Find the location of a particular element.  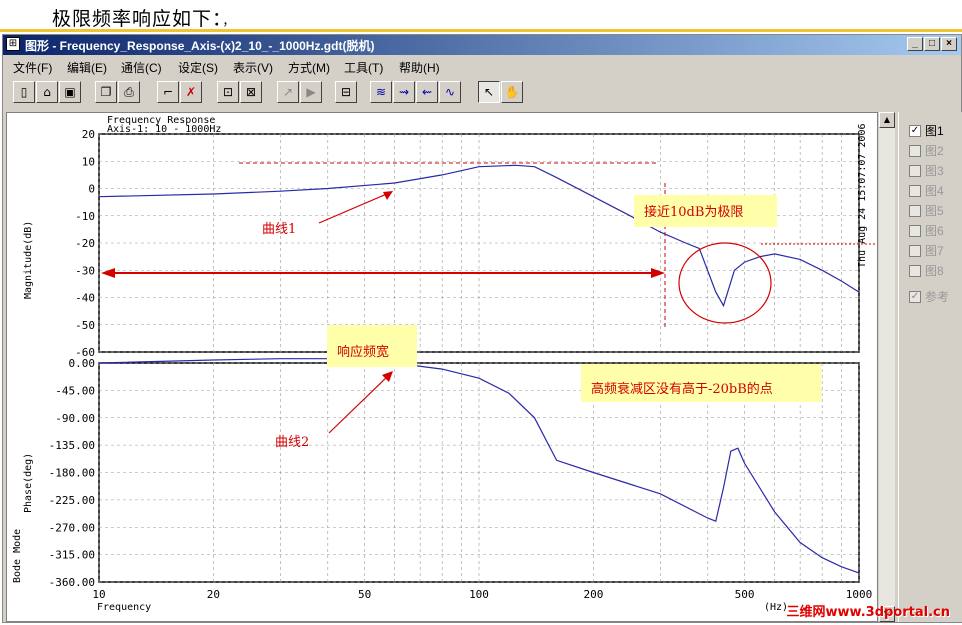

settings2-icon: ⊠ is located at coordinates (251, 92).